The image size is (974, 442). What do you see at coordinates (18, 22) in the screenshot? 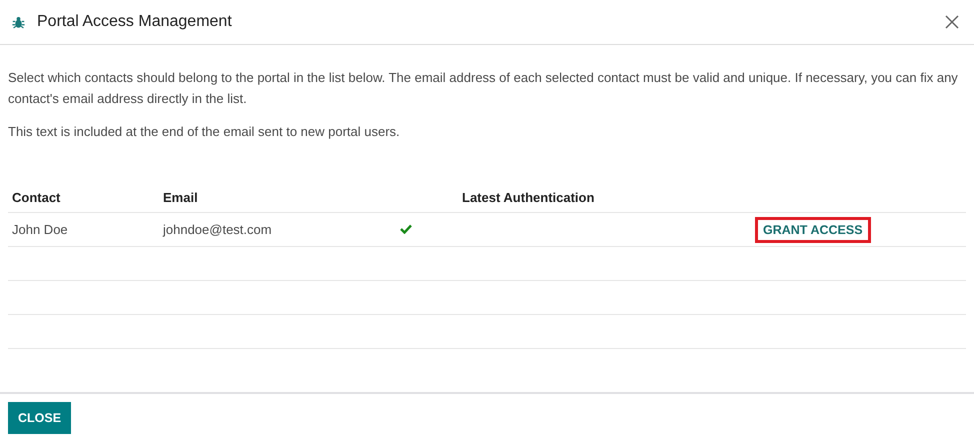
I see `bug-icon` at bounding box center [18, 22].